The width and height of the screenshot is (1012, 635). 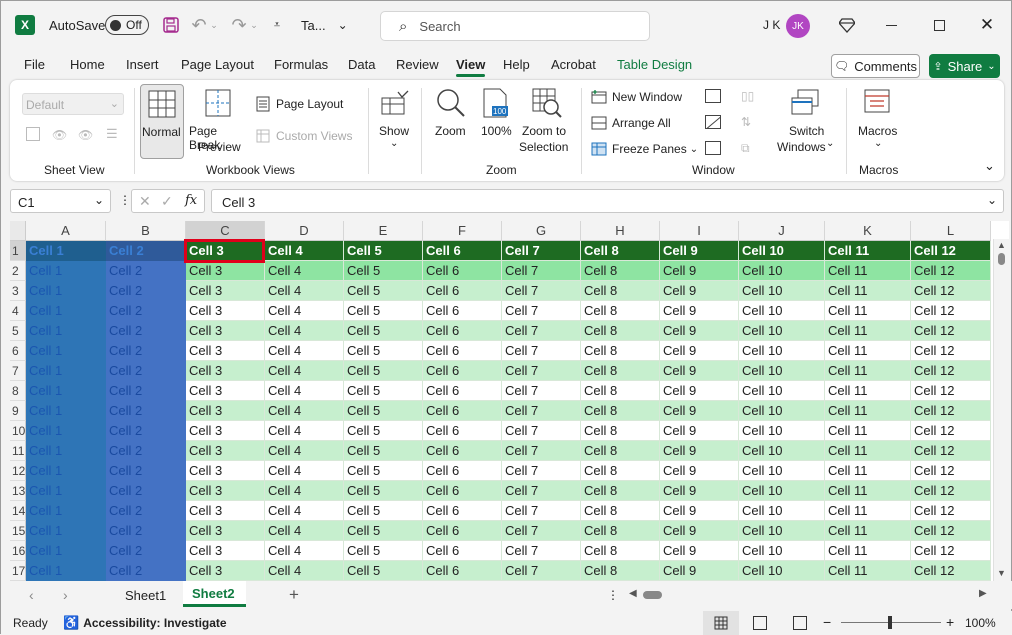 I want to click on column-header: J, so click(x=782, y=231).